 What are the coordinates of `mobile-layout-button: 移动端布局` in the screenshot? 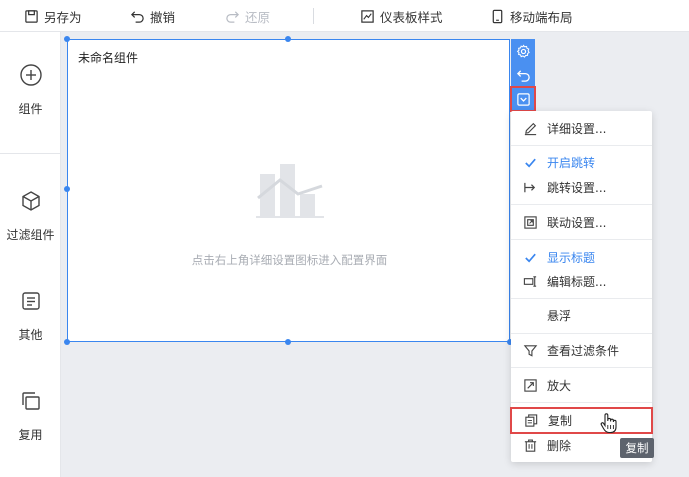 It's located at (531, 16).